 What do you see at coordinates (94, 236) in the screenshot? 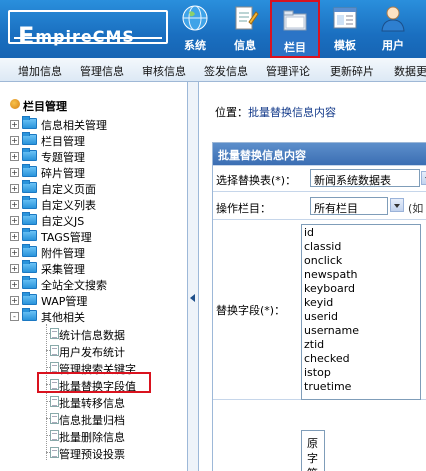
I see `tree-item-tags: + TAGS管理` at bounding box center [94, 236].